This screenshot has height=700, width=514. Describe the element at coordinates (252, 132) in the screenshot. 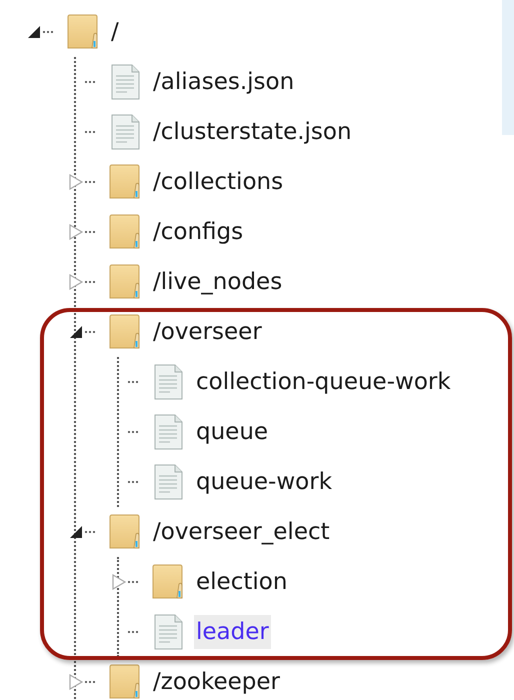

I see `tree-node-label: /clusterstate.json` at that location.